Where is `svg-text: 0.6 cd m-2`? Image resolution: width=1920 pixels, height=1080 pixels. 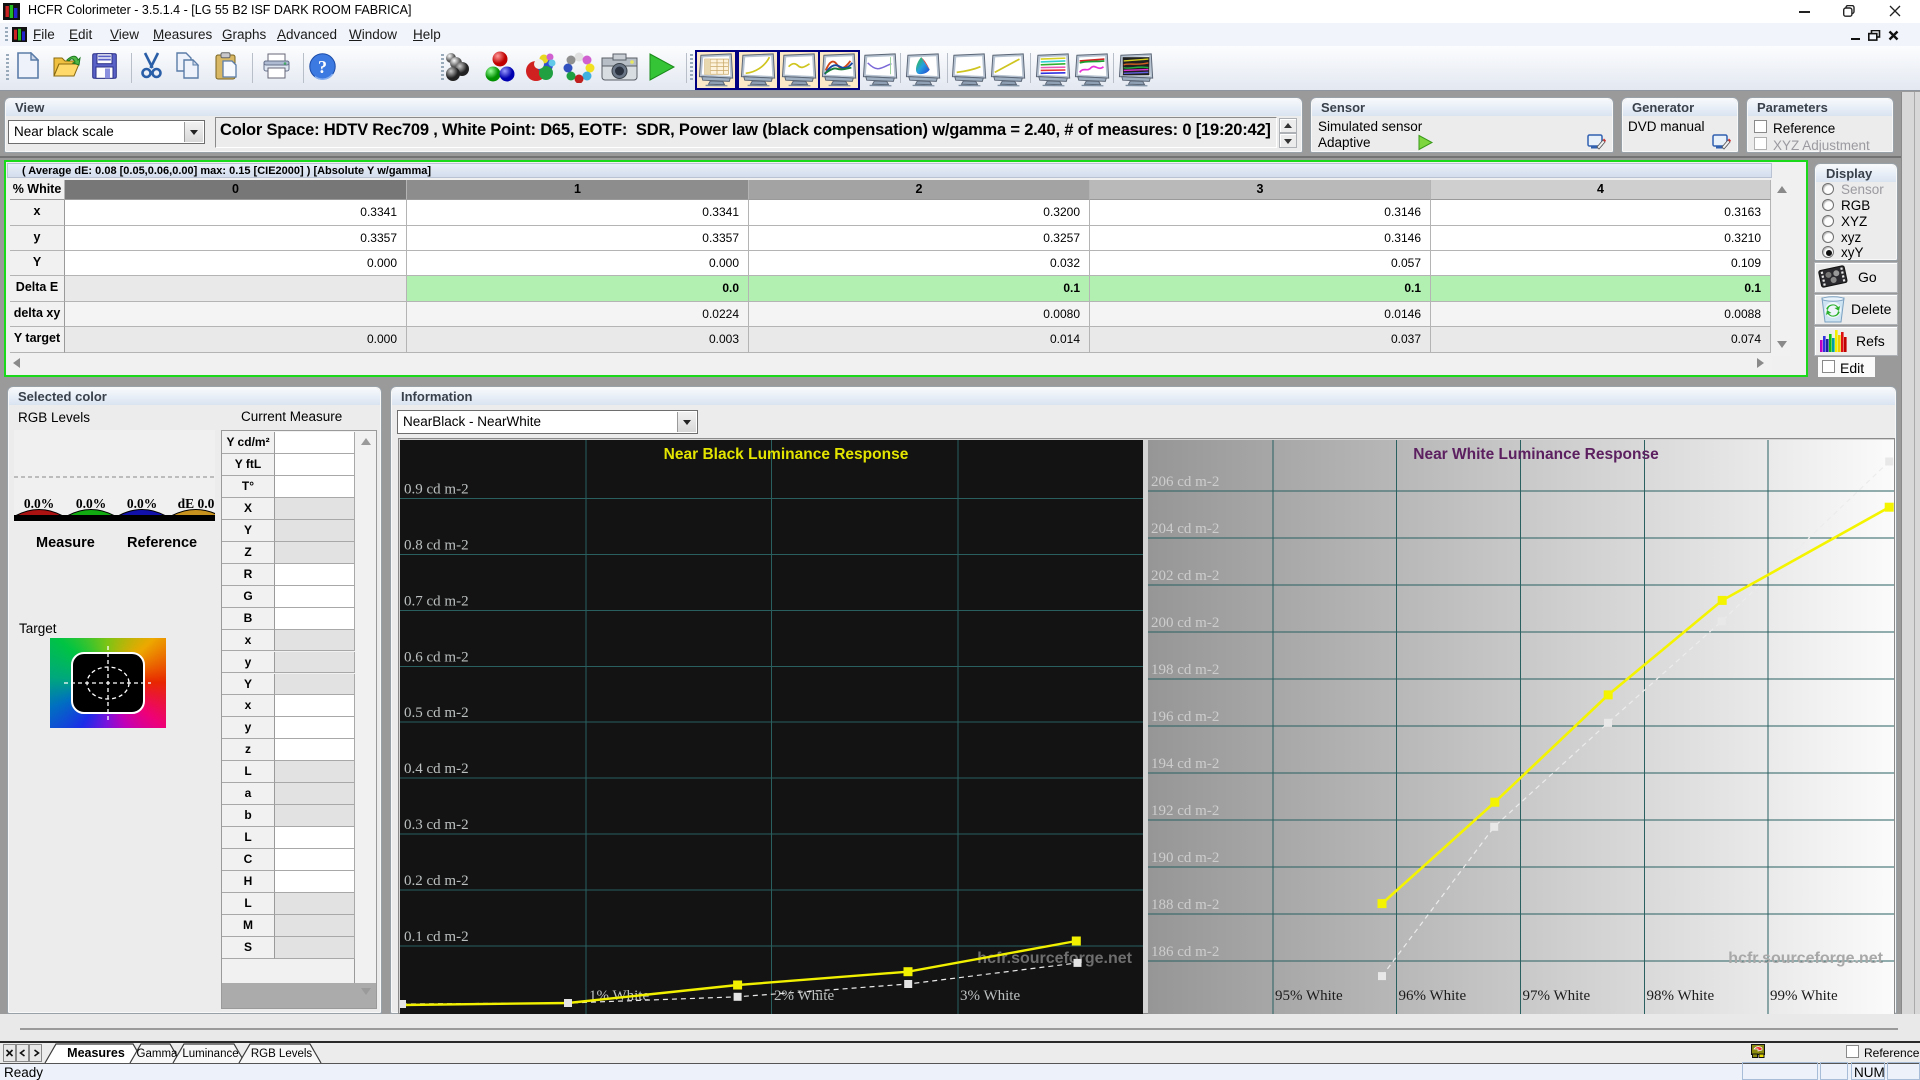 svg-text: 0.6 cd m-2 is located at coordinates (436, 657).